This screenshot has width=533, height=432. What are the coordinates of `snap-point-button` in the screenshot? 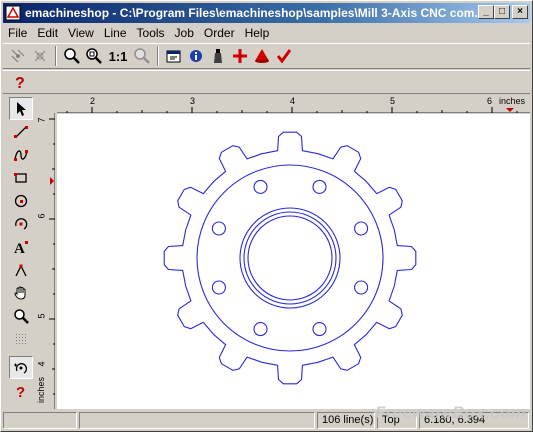 It's located at (40, 56).